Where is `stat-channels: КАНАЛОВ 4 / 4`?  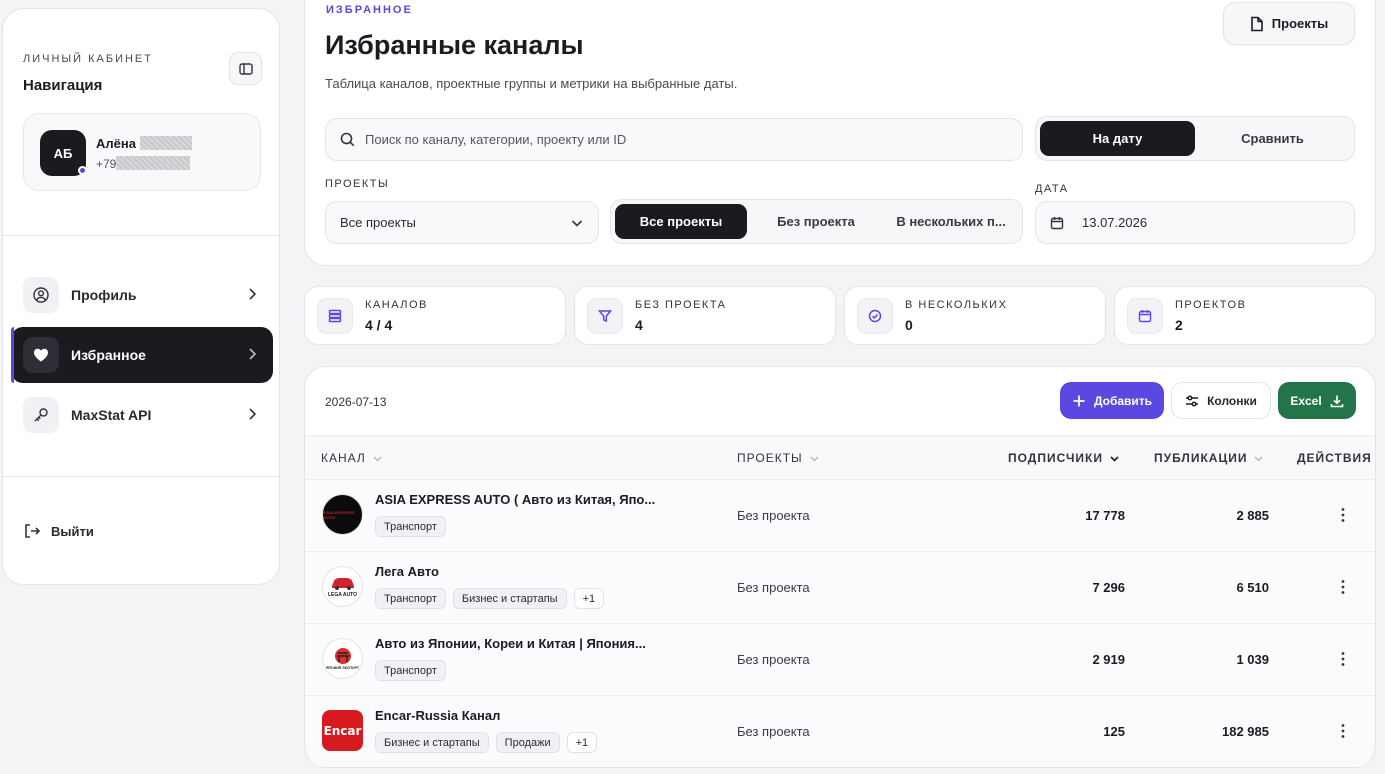 stat-channels: КАНАЛОВ 4 / 4 is located at coordinates (435, 315).